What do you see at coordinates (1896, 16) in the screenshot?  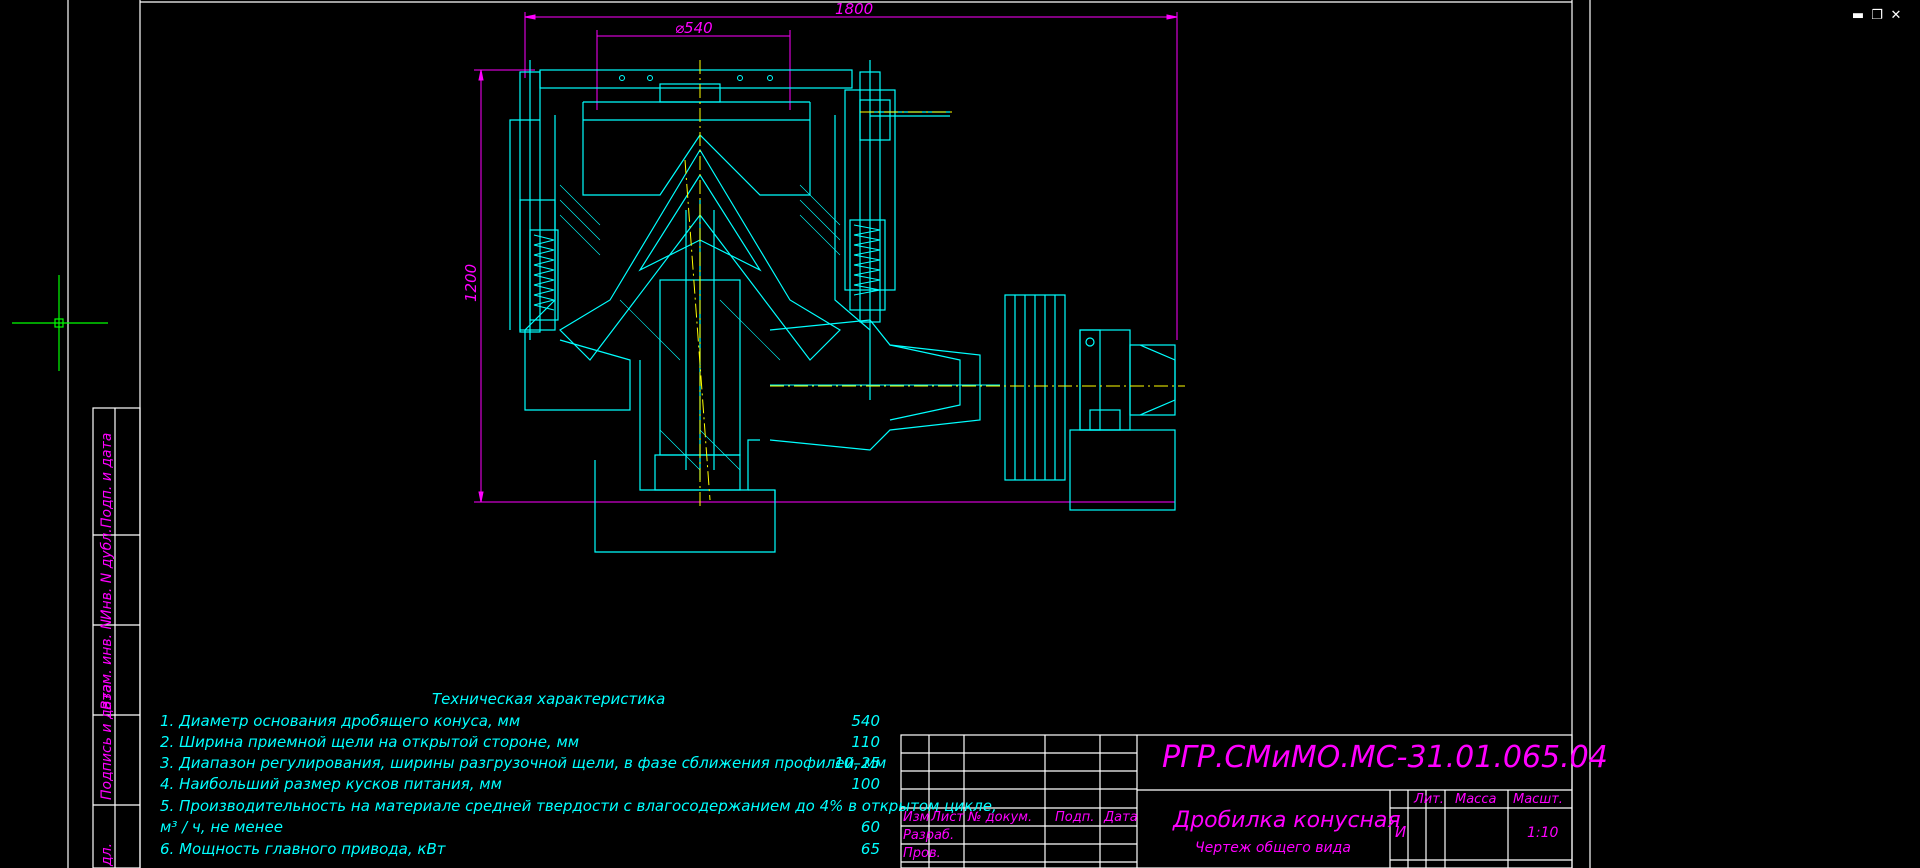 I see `close-button: ✕` at bounding box center [1896, 16].